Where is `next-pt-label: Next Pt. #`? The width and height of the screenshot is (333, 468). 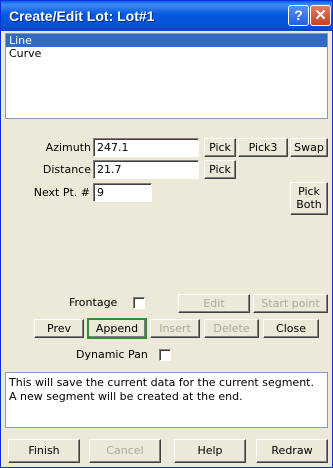
next-pt-label: Next Pt. # is located at coordinates (61, 192).